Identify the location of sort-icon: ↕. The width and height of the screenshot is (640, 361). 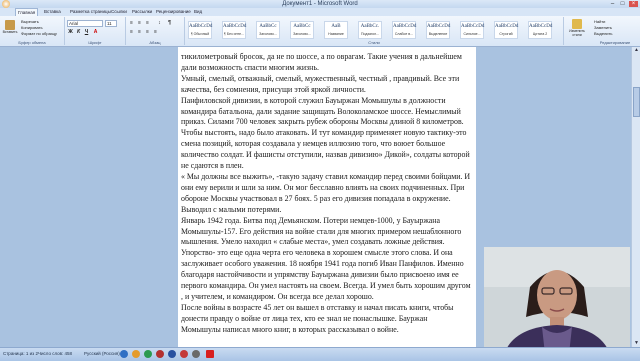
(159, 23).